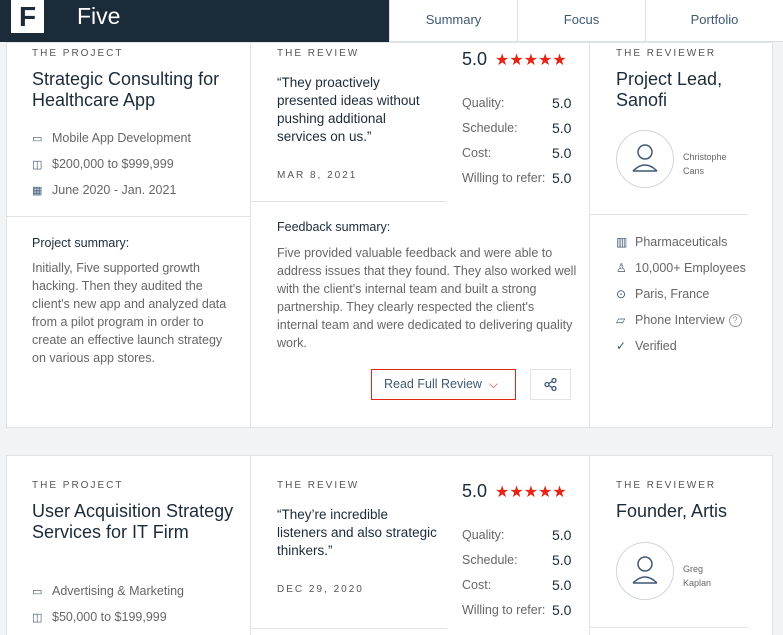 This screenshot has width=783, height=635. I want to click on check-circle-icon: ✓, so click(621, 346).